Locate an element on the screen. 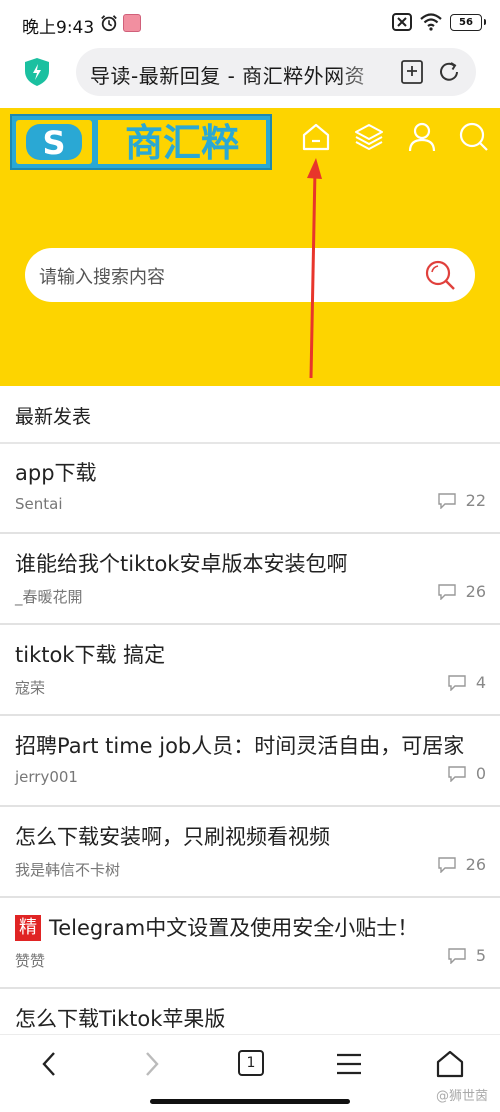 This screenshot has width=500, height=1112. list-item: app下载 Sentai 22 is located at coordinates (250, 488).